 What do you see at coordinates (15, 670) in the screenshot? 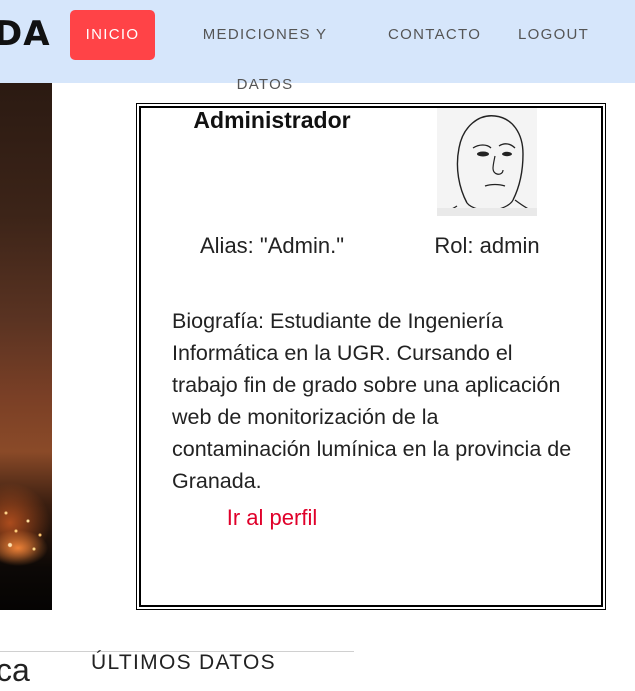
I see `section-heading-fragment: ca` at bounding box center [15, 670].